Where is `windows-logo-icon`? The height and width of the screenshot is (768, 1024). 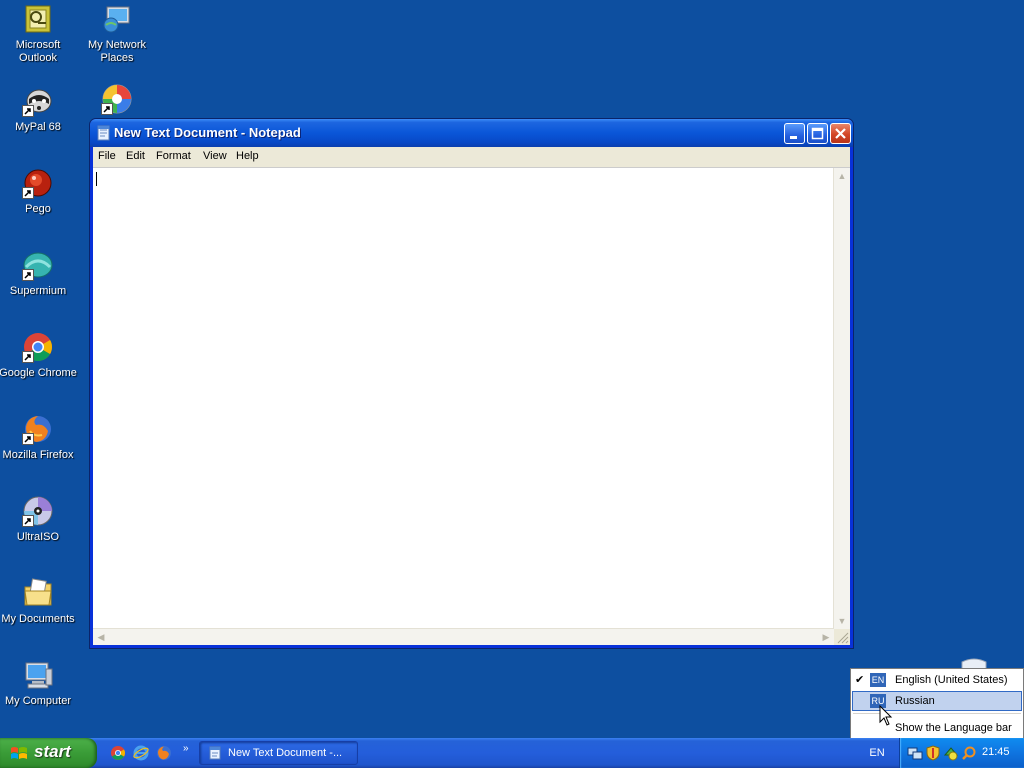 windows-logo-icon is located at coordinates (19, 753).